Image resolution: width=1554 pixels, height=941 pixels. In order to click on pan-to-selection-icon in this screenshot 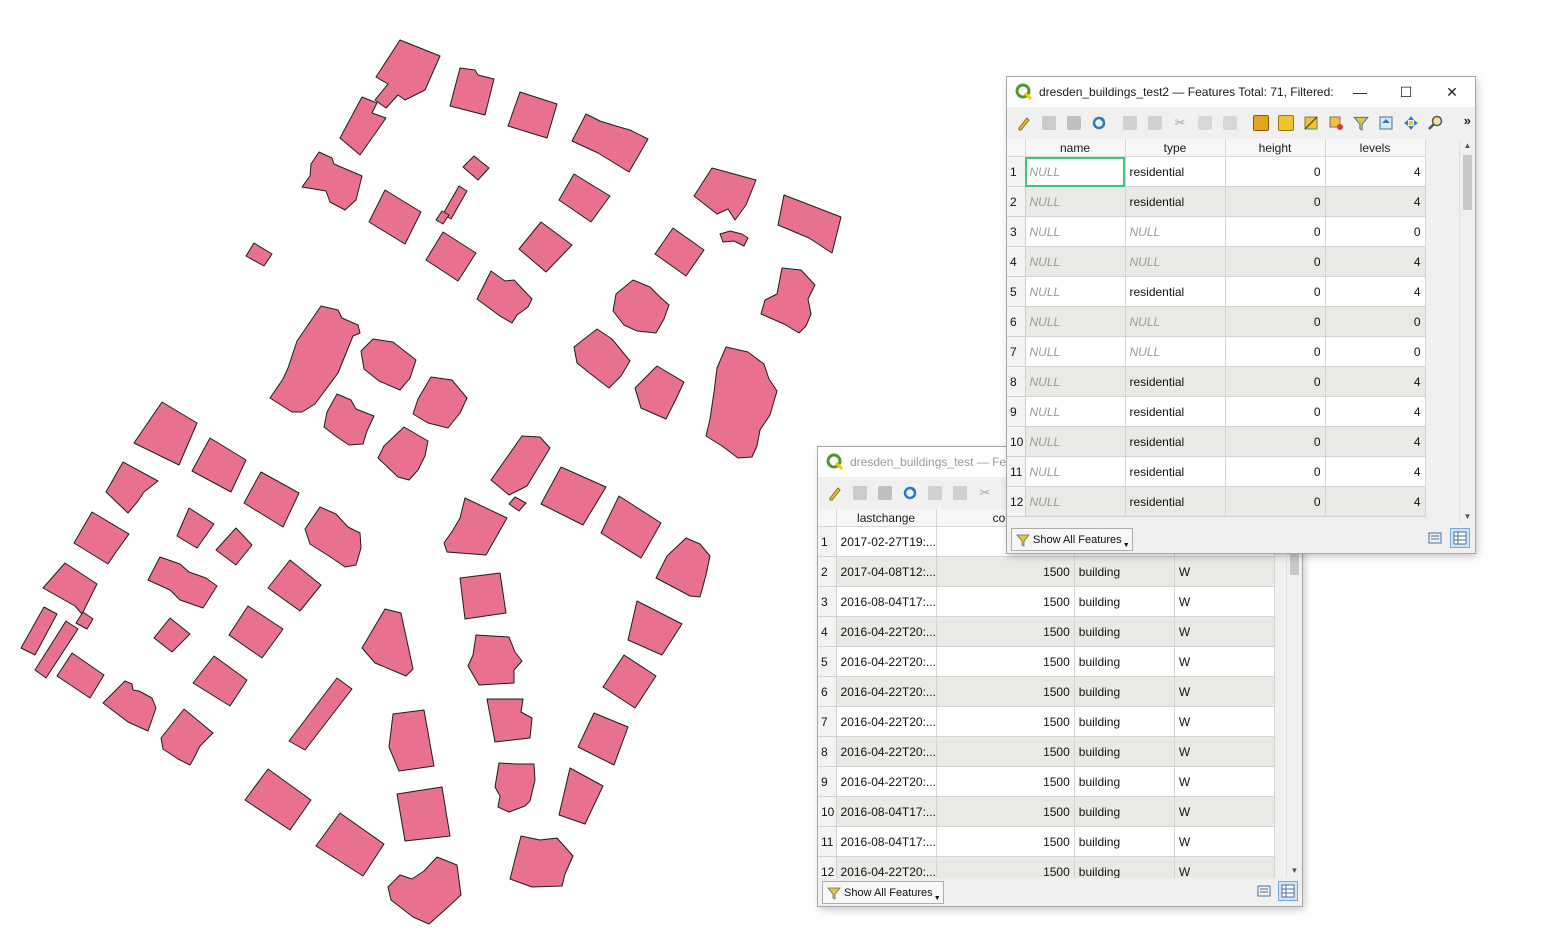, I will do `click(1411, 123)`.